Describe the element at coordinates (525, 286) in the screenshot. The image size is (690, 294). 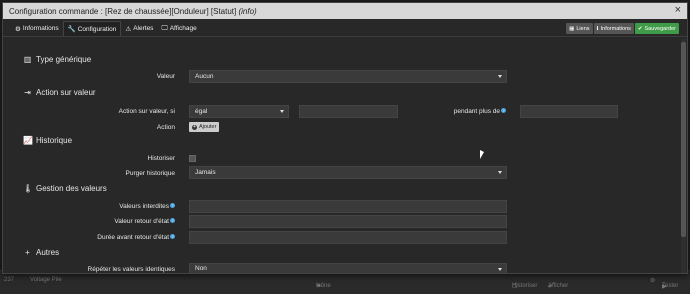
I see `bg-historiser-label: Historiser` at that location.